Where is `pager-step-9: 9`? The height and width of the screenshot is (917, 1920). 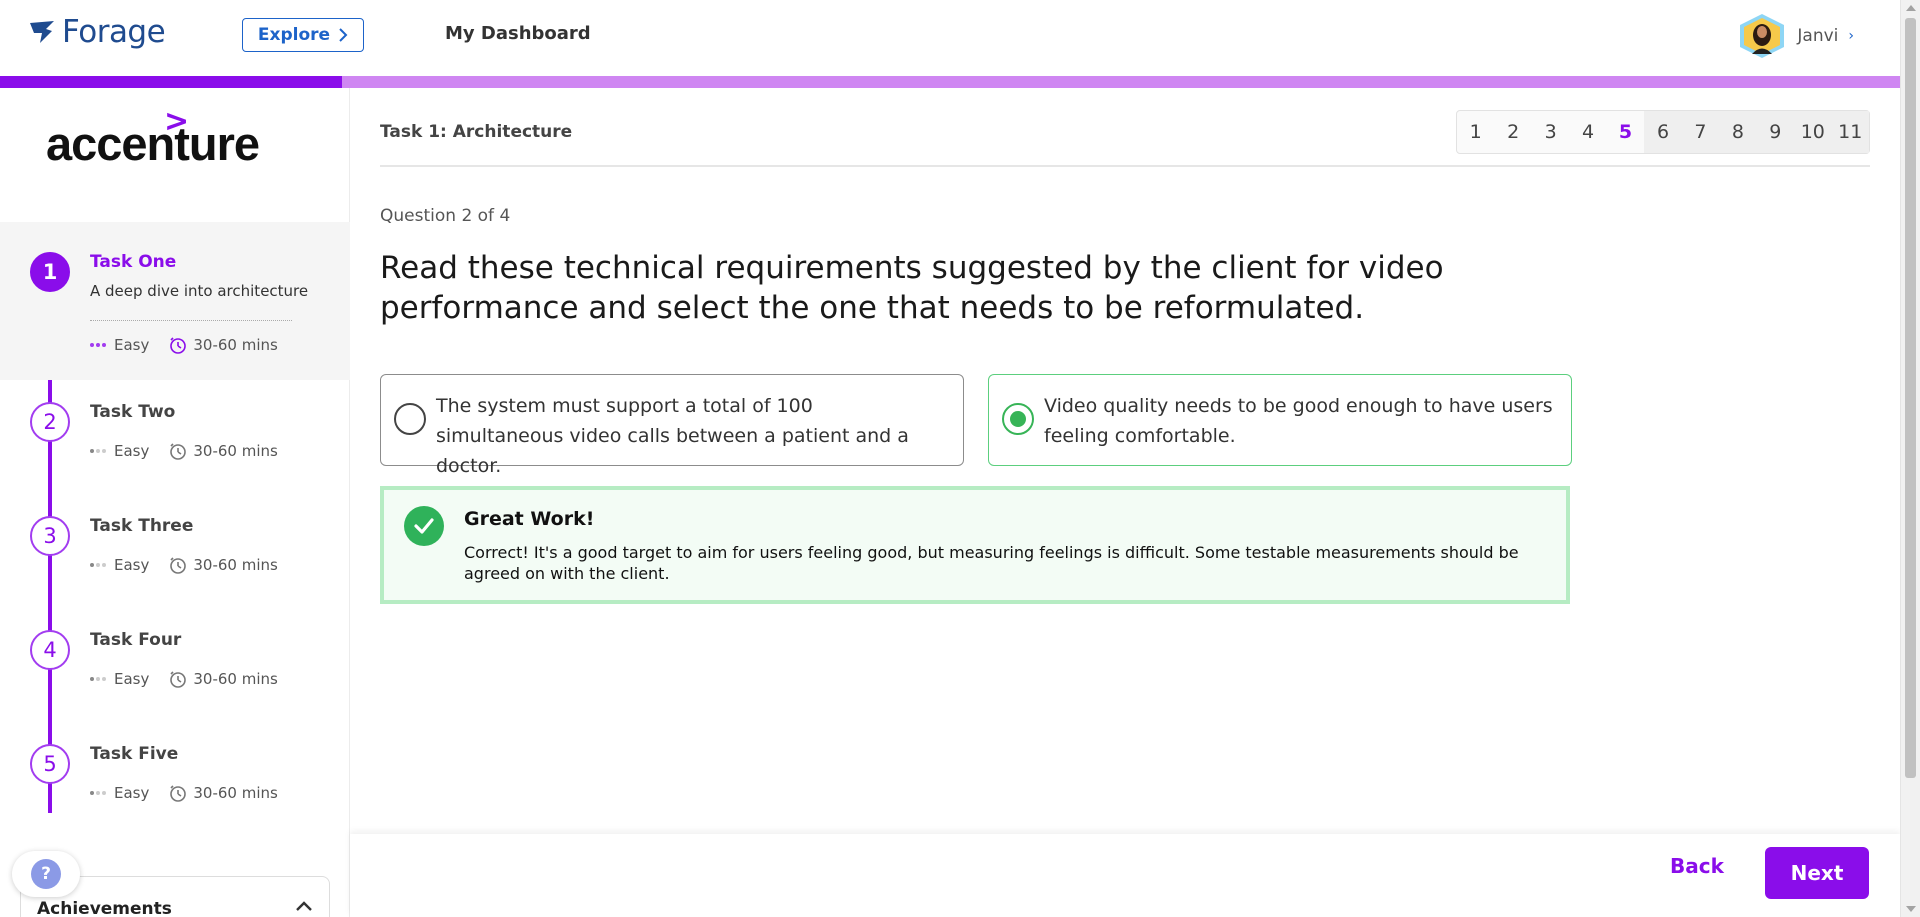 pager-step-9: 9 is located at coordinates (1775, 132).